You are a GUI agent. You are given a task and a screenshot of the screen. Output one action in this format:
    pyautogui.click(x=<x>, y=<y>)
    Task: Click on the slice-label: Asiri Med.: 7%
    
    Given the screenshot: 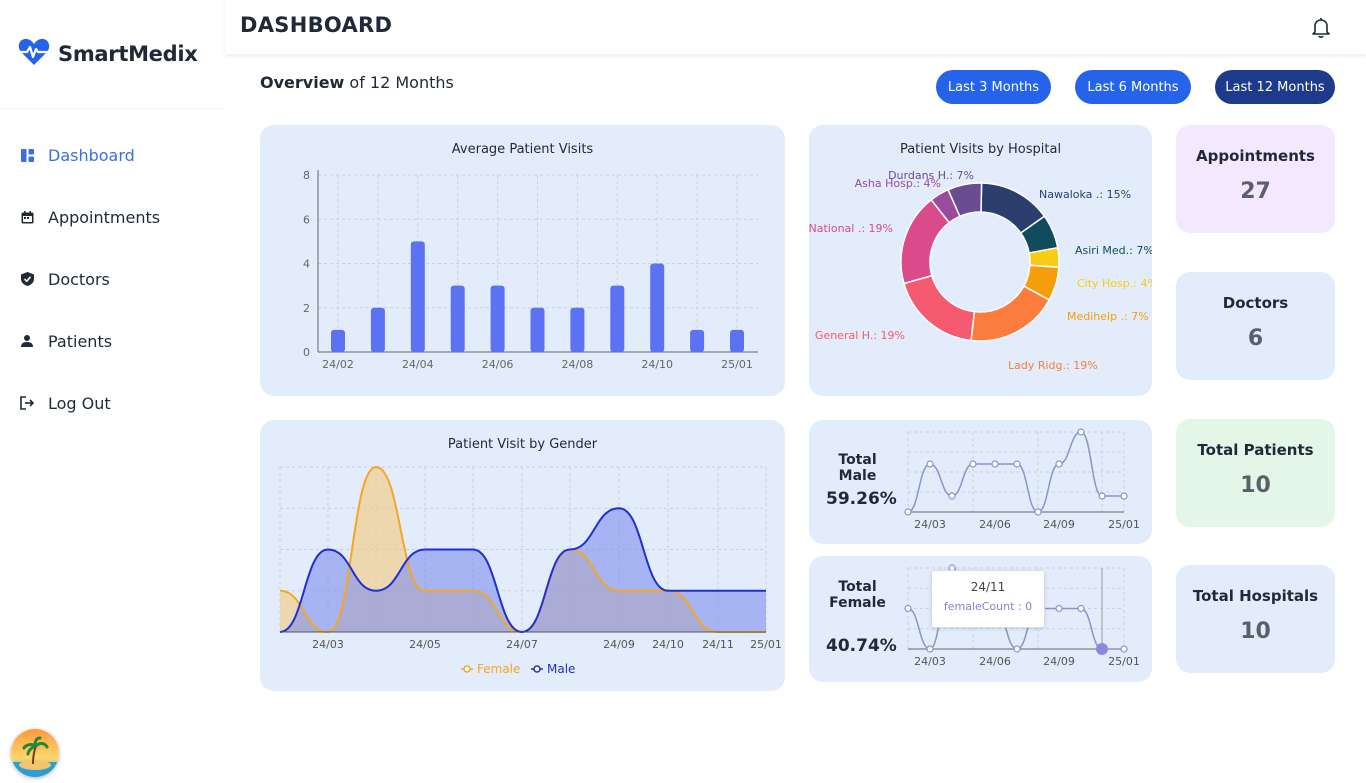 What is the action you would take?
    pyautogui.click(x=1113, y=250)
    